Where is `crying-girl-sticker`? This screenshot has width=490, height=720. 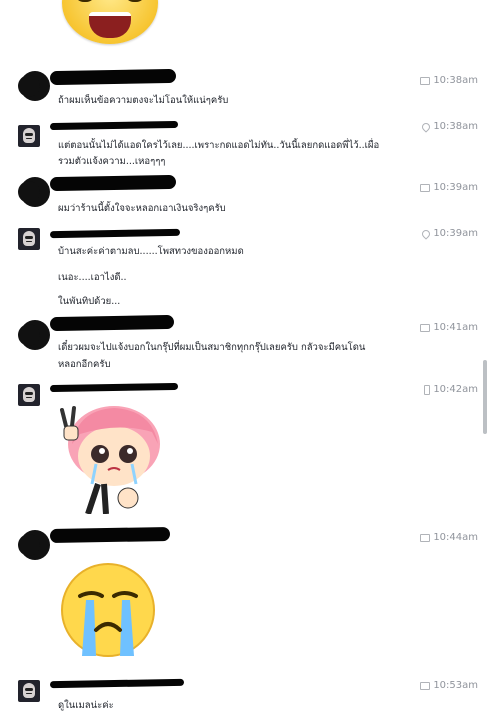 crying-girl-sticker is located at coordinates (110, 460).